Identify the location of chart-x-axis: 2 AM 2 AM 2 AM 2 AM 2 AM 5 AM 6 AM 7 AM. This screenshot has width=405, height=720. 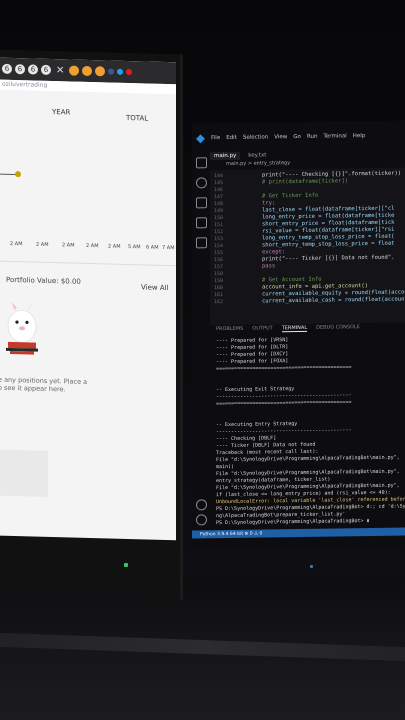
(93, 248).